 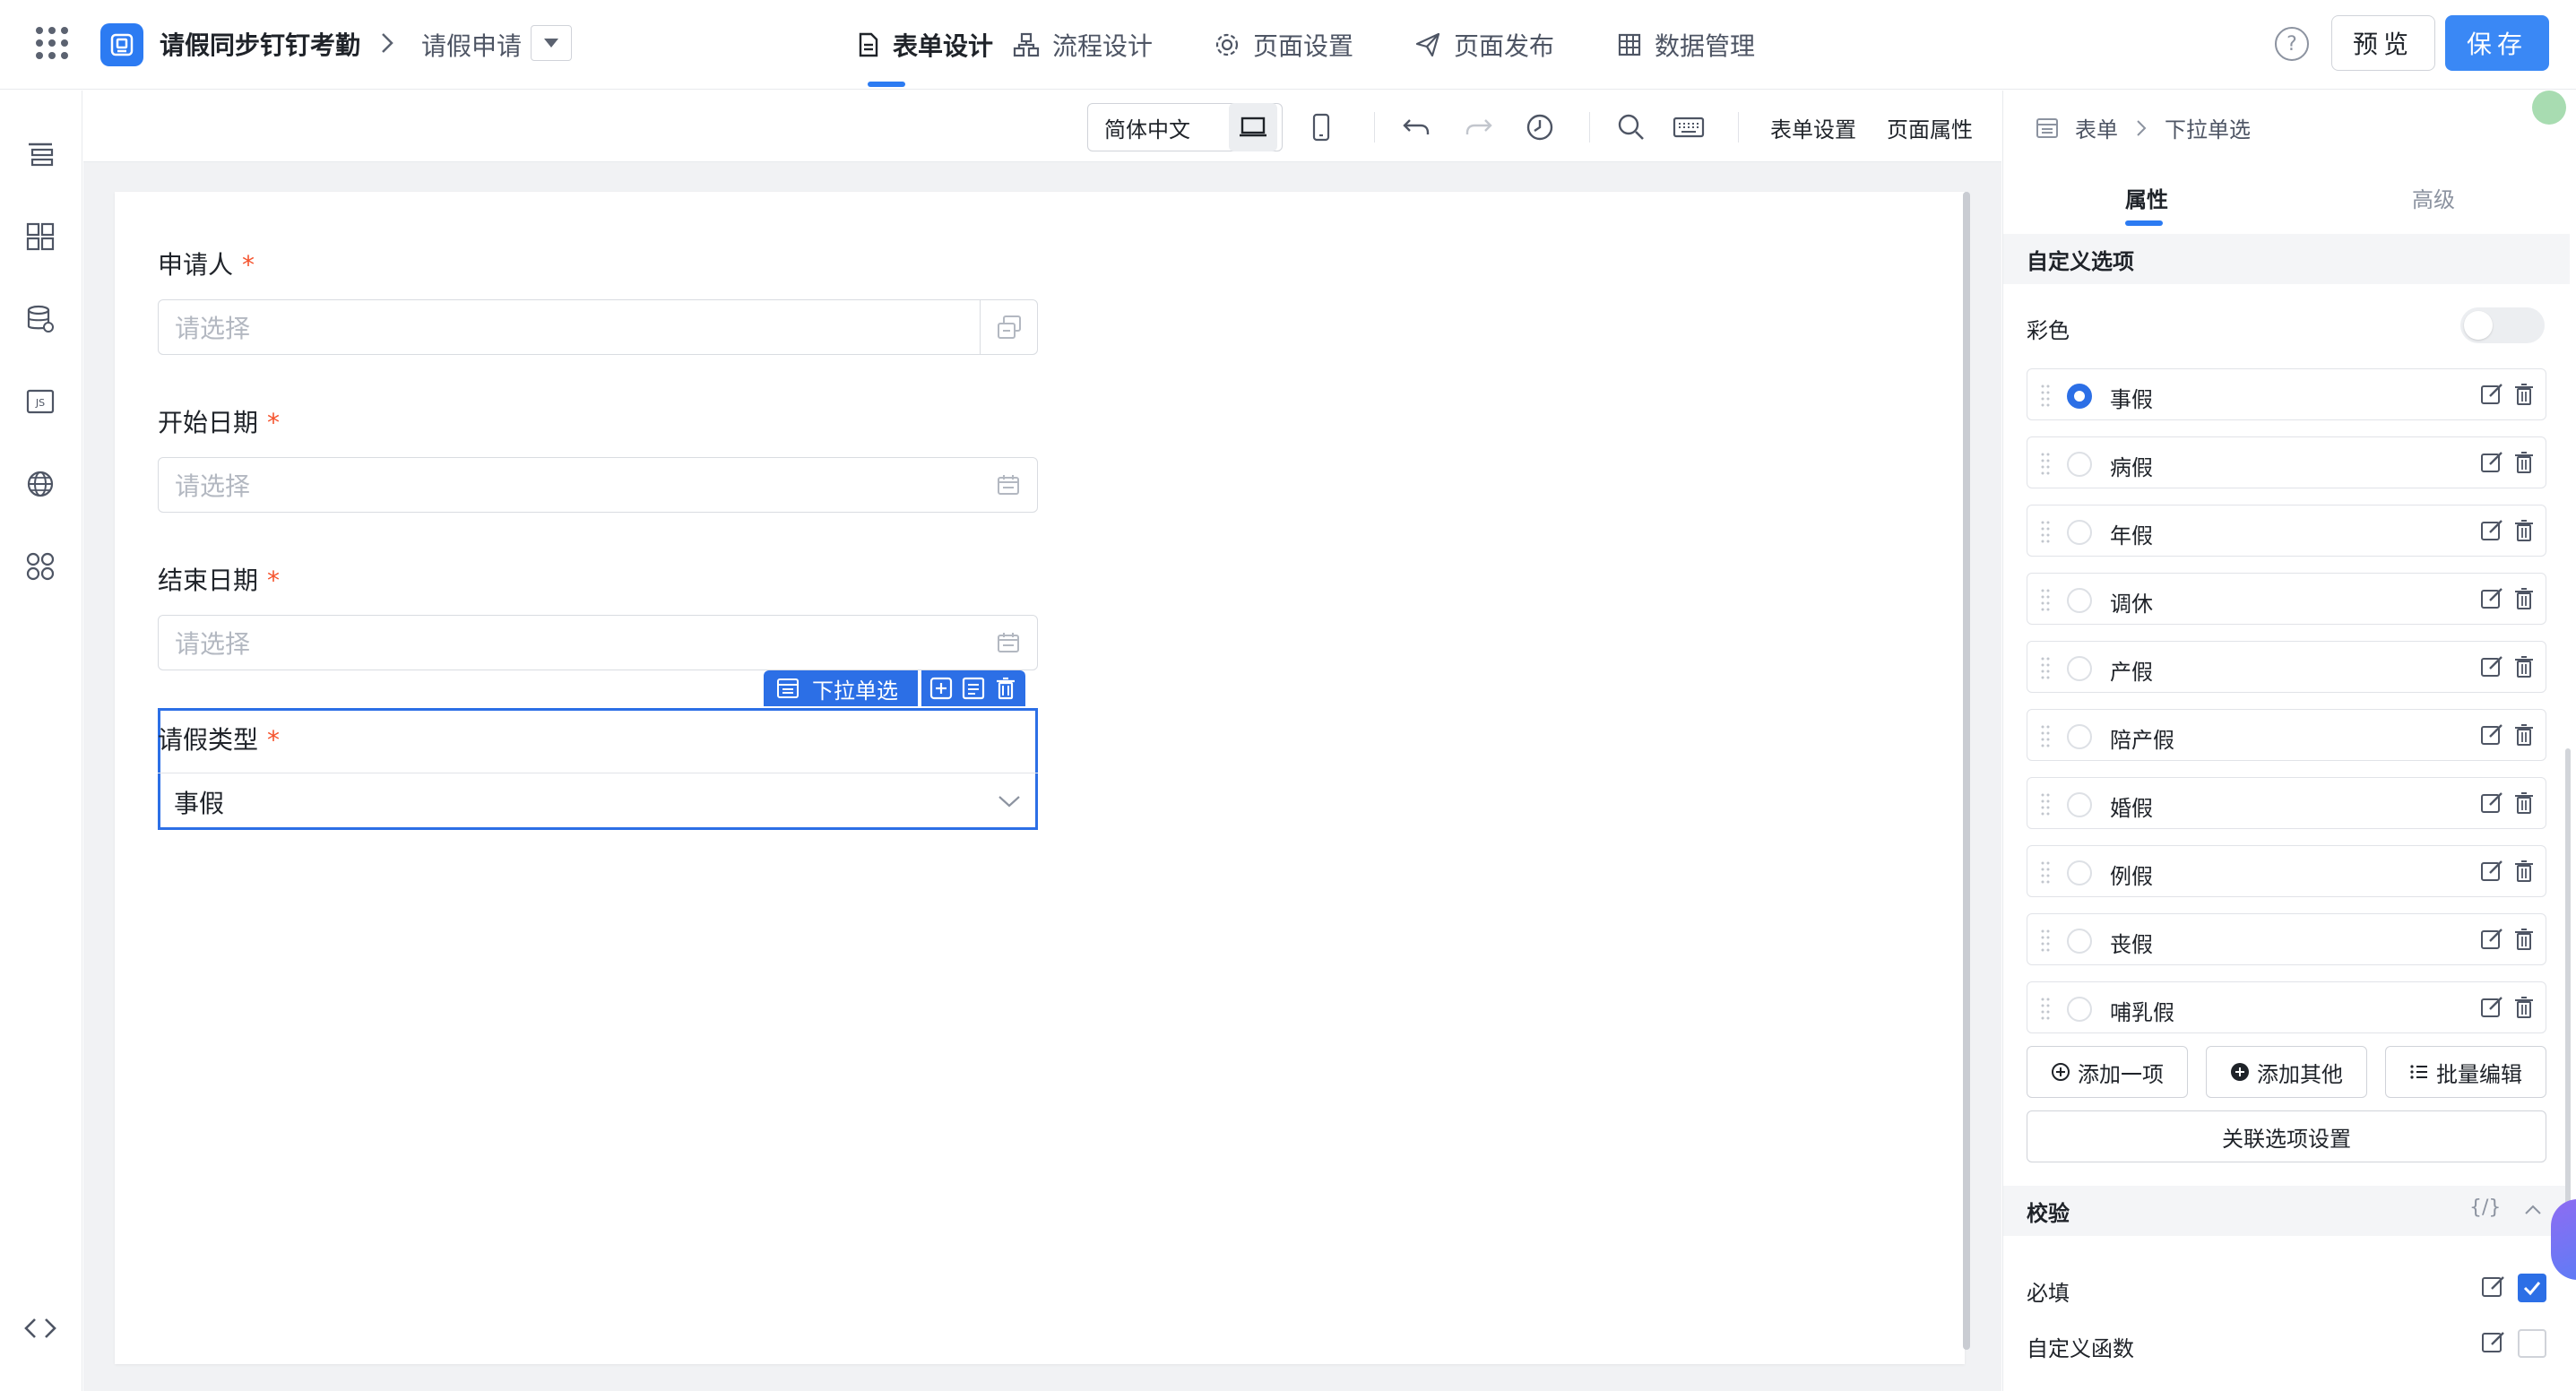 What do you see at coordinates (2286, 871) in the screenshot?
I see `option-row: 例假` at bounding box center [2286, 871].